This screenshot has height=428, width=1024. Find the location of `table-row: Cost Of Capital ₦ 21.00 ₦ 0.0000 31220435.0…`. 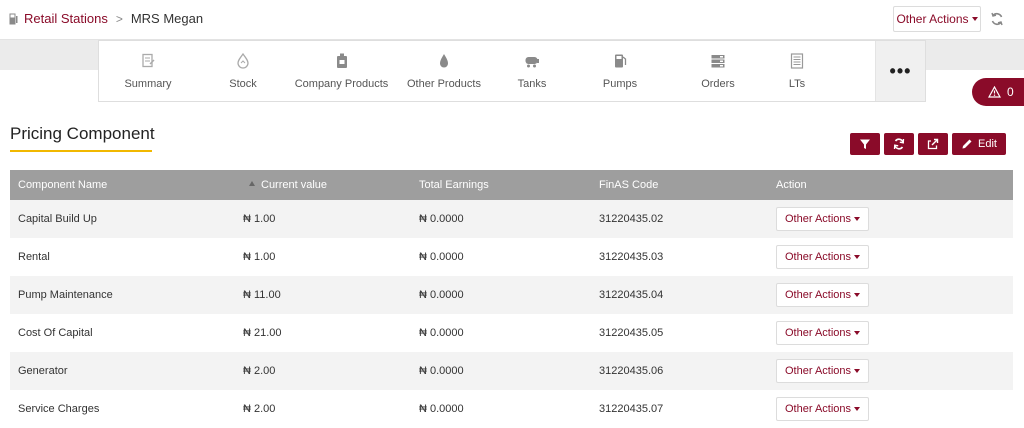

table-row: Cost Of Capital ₦ 21.00 ₦ 0.0000 31220435.0… is located at coordinates (511, 333).